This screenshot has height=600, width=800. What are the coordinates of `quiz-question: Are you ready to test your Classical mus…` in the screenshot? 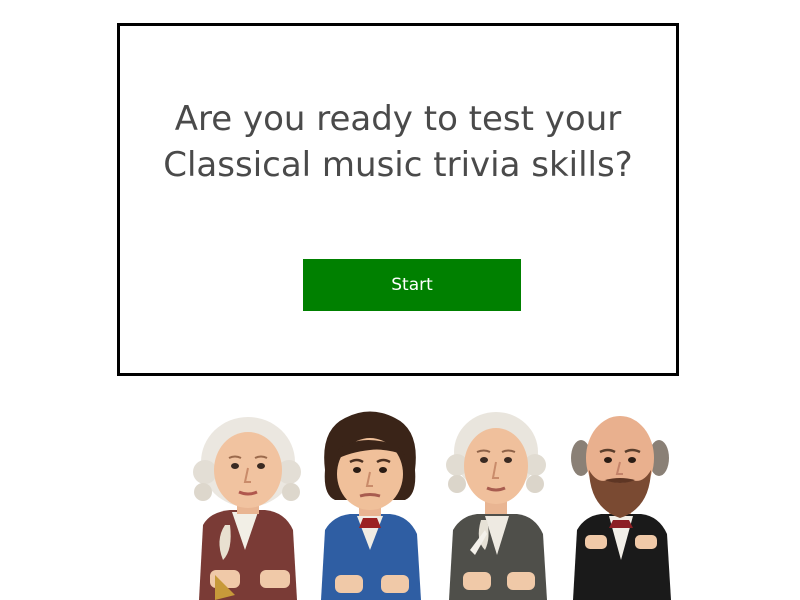 It's located at (398, 142).